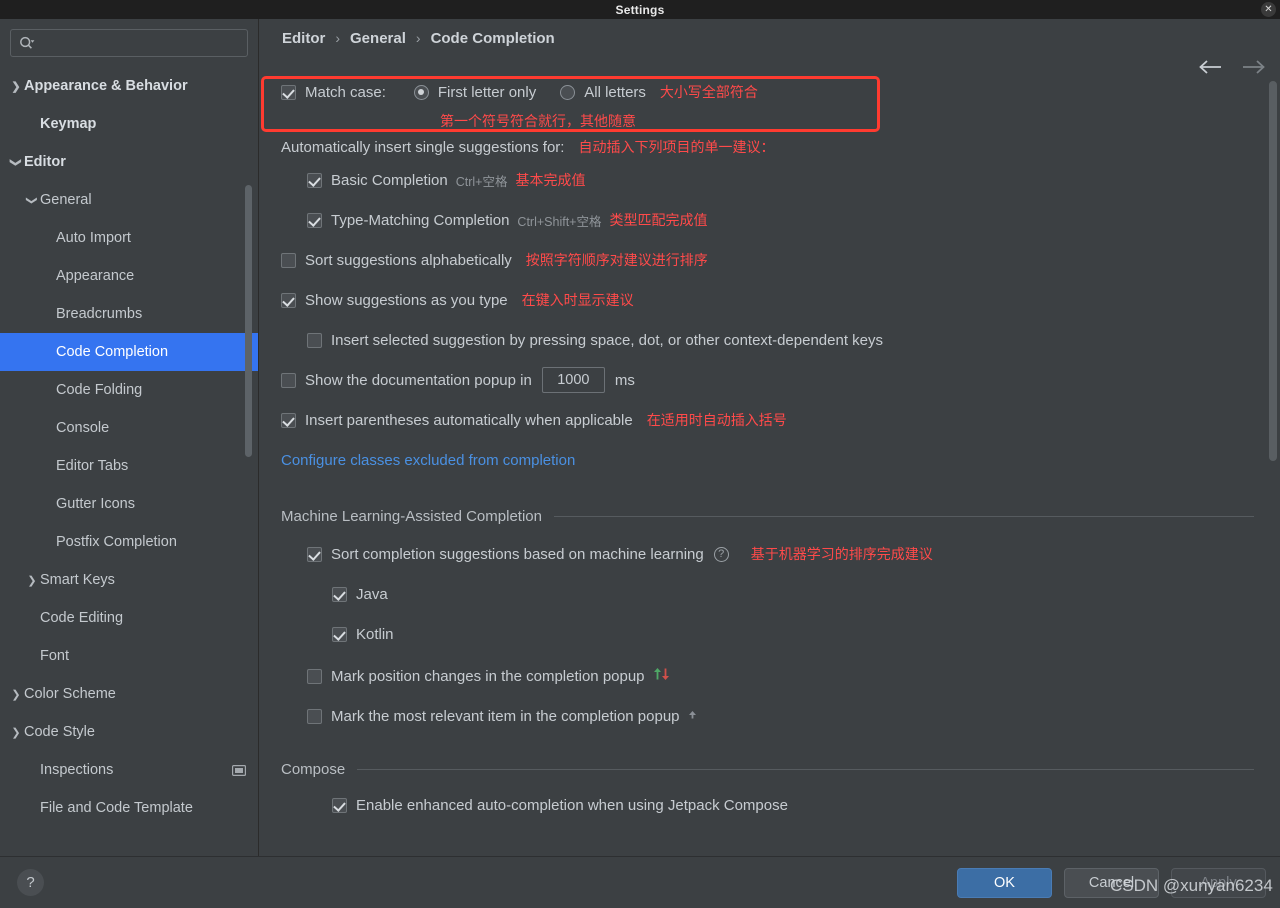 This screenshot has width=1280, height=908. Describe the element at coordinates (129, 580) in the screenshot. I see `sidebar-item-smart-keys: ❯ Smart Keys` at that location.